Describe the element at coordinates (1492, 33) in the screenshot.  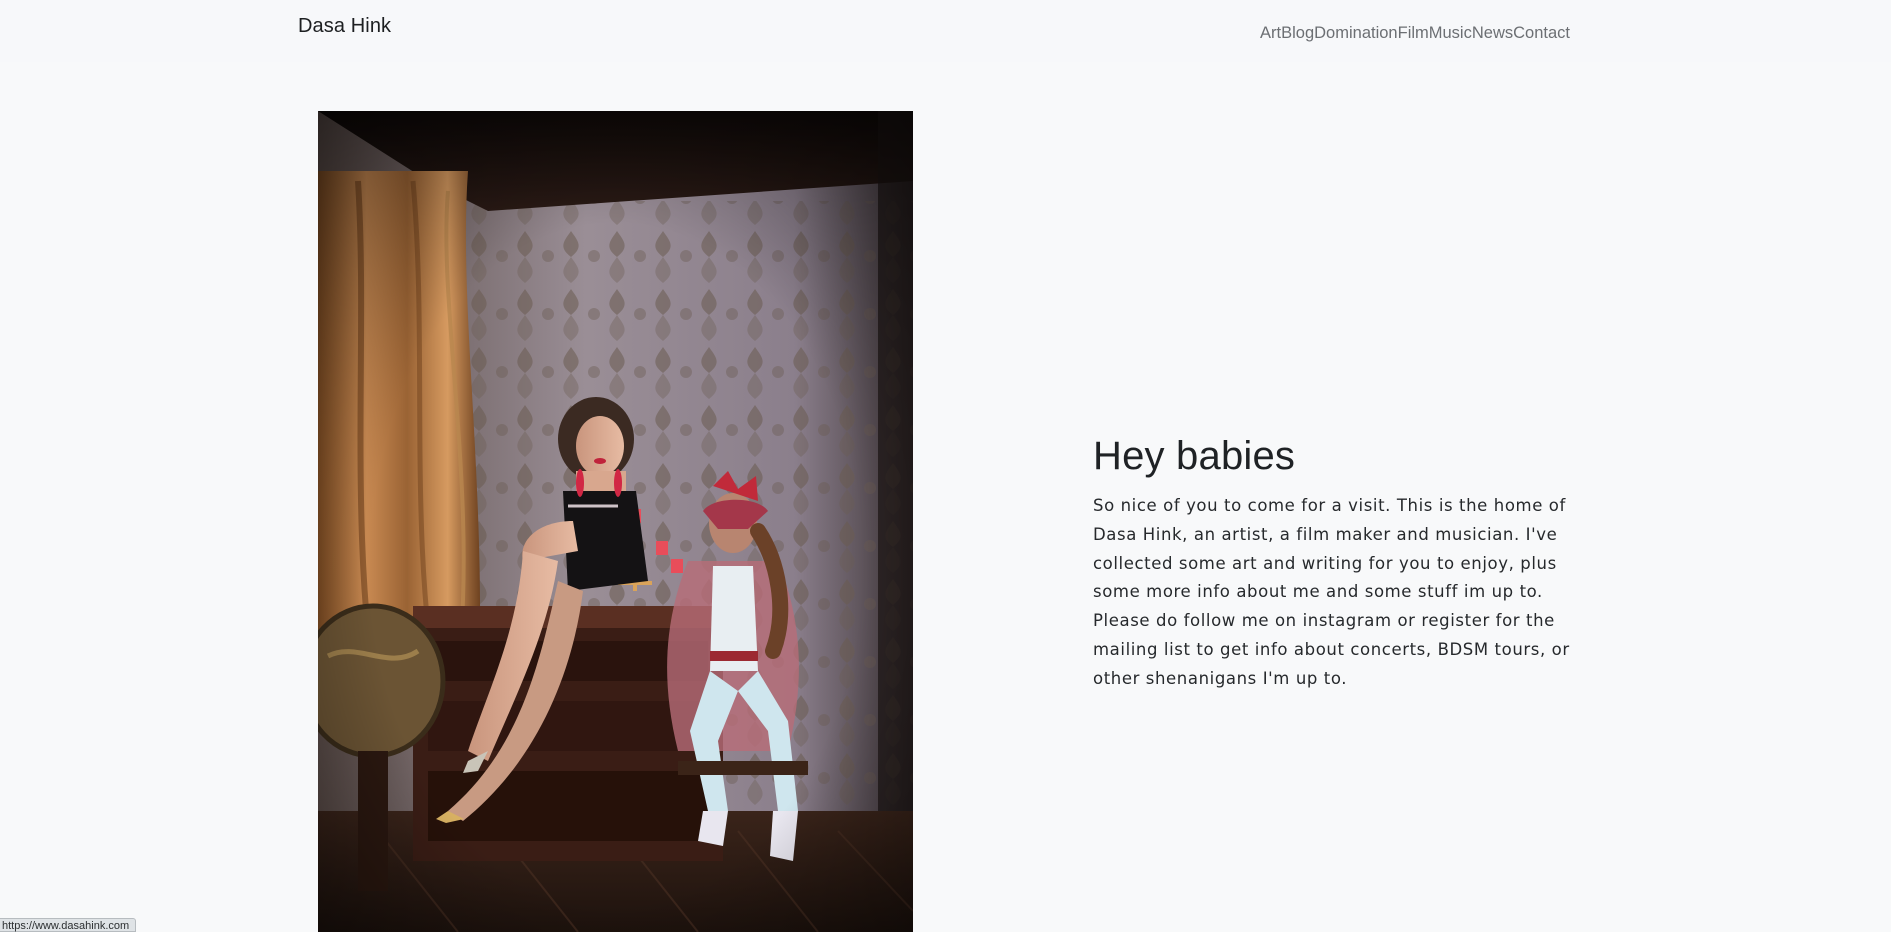
I see `nav-item-news: News` at that location.